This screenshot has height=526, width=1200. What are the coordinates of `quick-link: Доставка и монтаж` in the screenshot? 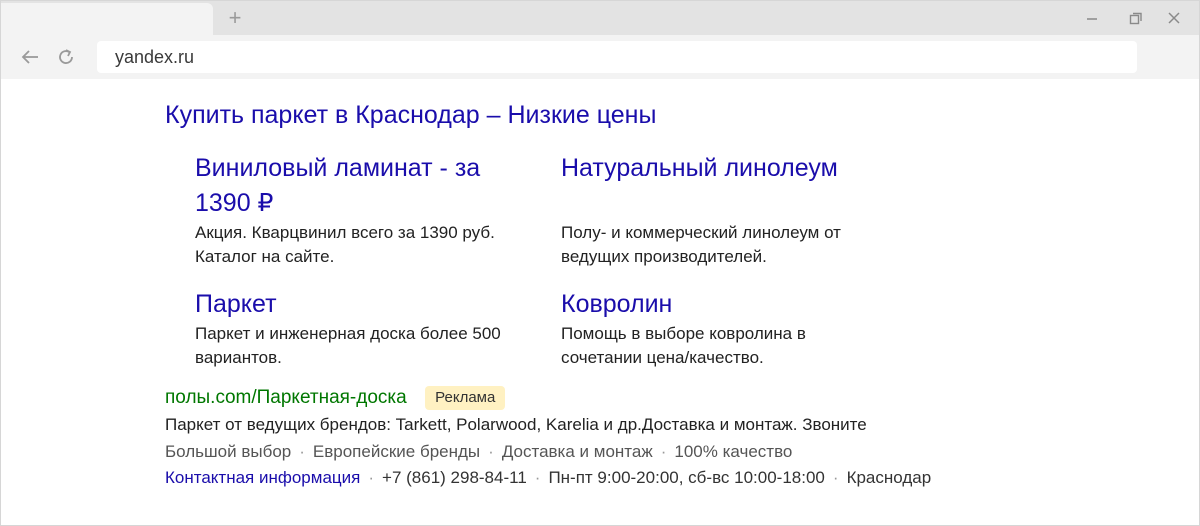 It's located at (577, 451).